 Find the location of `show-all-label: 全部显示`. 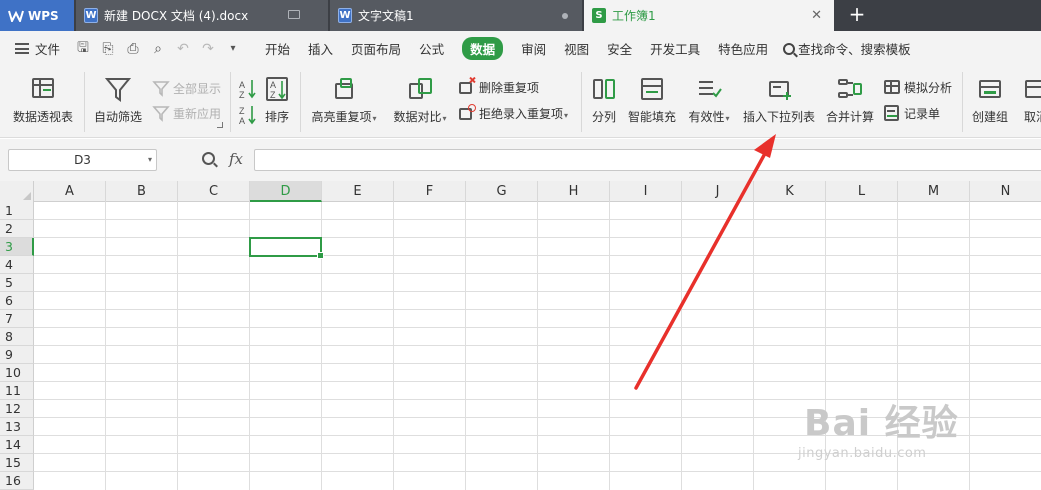

show-all-label: 全部显示 is located at coordinates (197, 88).